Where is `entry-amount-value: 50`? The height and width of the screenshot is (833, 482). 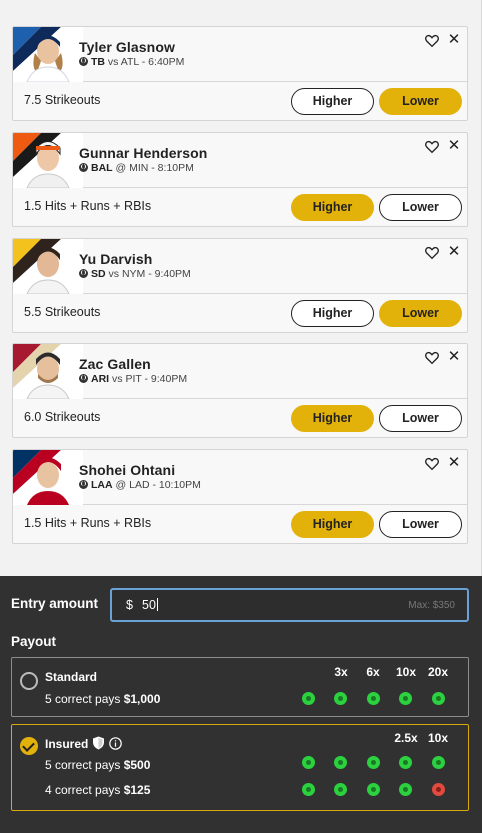
entry-amount-value: 50 is located at coordinates (150, 605).